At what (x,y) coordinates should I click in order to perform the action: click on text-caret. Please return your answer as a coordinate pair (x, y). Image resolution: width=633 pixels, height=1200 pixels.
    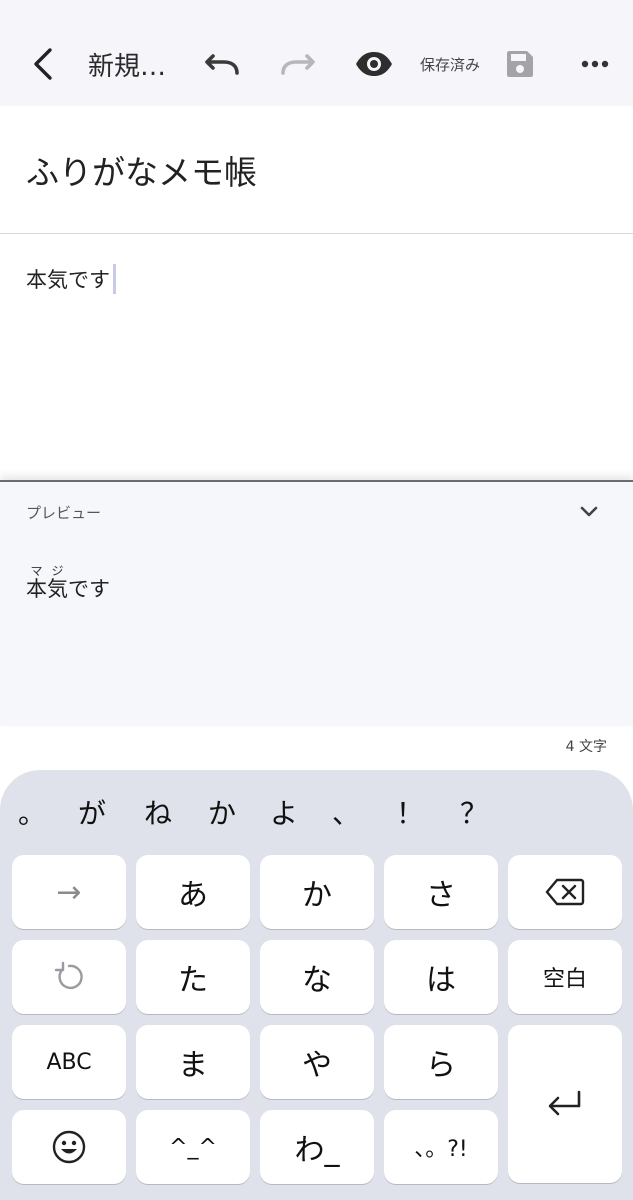
    Looking at the image, I should click on (114, 279).